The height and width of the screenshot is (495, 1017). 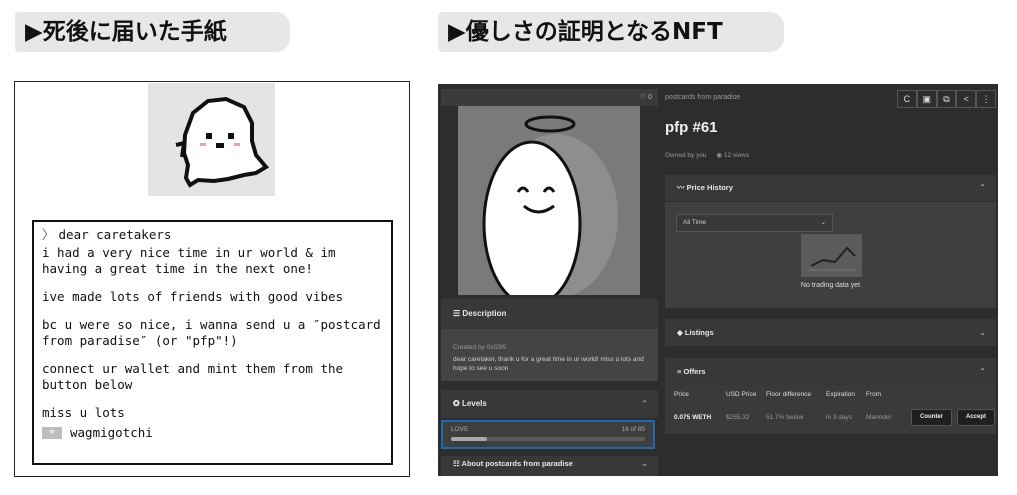 I want to click on owner-info: Owned by you ◉ 12 views, so click(x=707, y=155).